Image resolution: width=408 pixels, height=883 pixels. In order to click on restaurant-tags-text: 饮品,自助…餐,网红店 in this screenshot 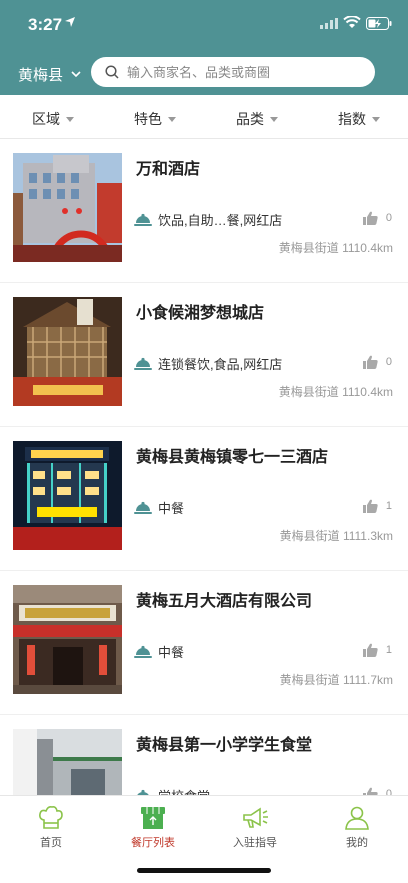, I will do `click(220, 220)`.